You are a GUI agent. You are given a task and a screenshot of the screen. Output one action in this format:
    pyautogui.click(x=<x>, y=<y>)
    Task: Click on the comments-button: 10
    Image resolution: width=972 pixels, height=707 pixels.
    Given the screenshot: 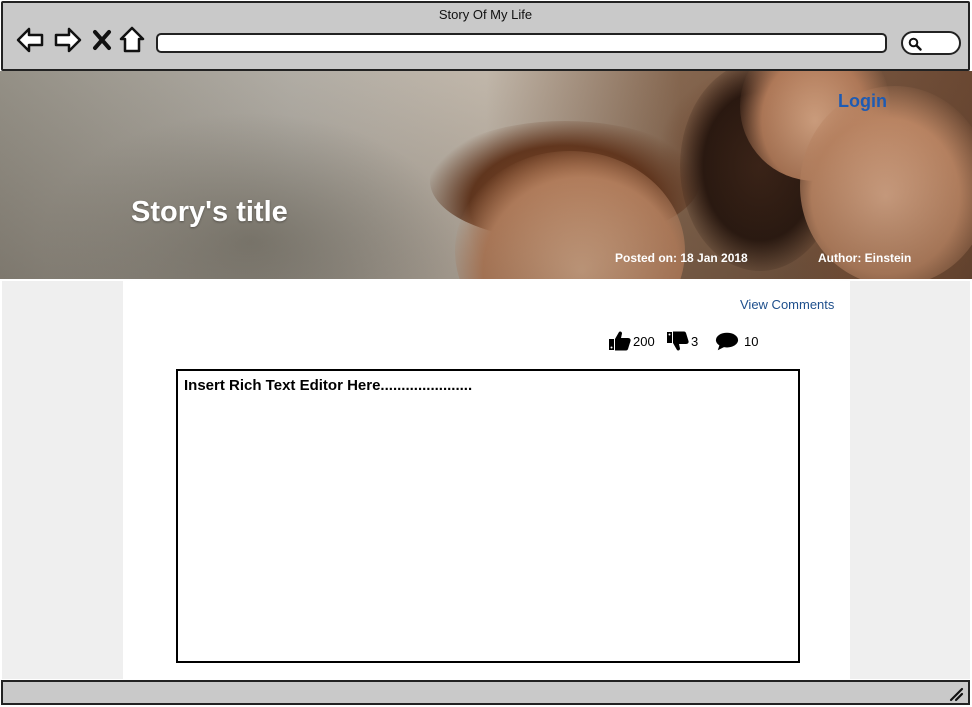 What is the action you would take?
    pyautogui.click(x=736, y=341)
    